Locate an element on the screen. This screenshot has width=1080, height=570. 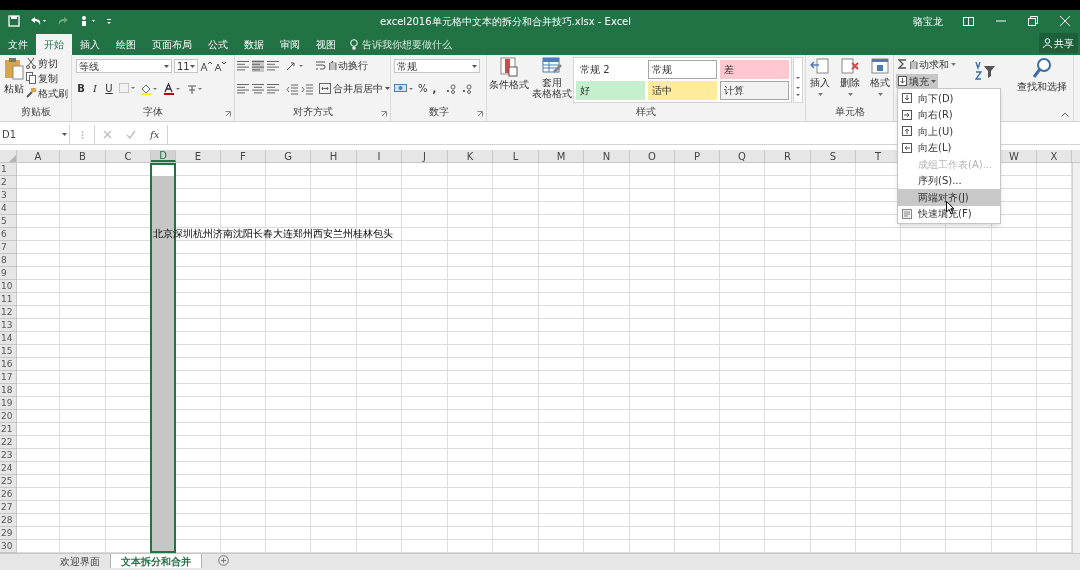
ribbon-tab: 页面布局 is located at coordinates (172, 44).